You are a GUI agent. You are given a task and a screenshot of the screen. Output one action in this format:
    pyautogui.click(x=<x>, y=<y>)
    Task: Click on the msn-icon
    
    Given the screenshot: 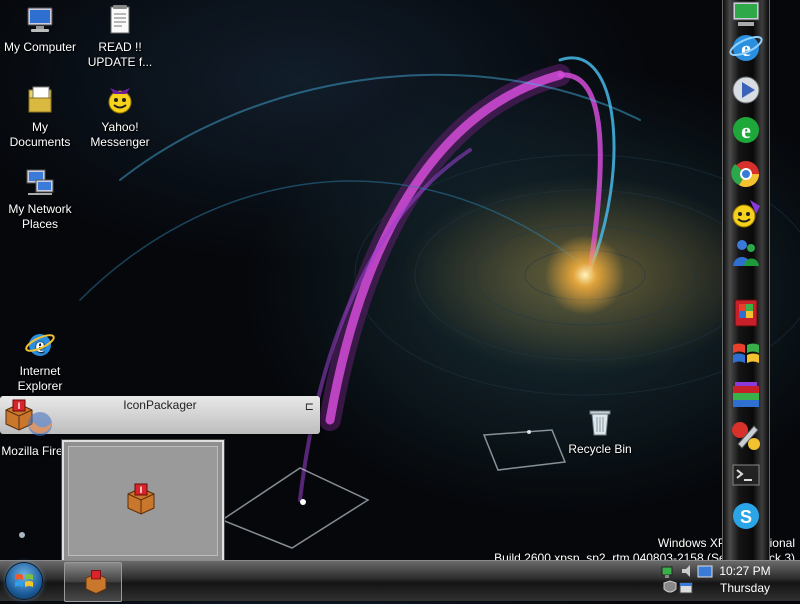 What is the action you would take?
    pyautogui.click(x=746, y=254)
    